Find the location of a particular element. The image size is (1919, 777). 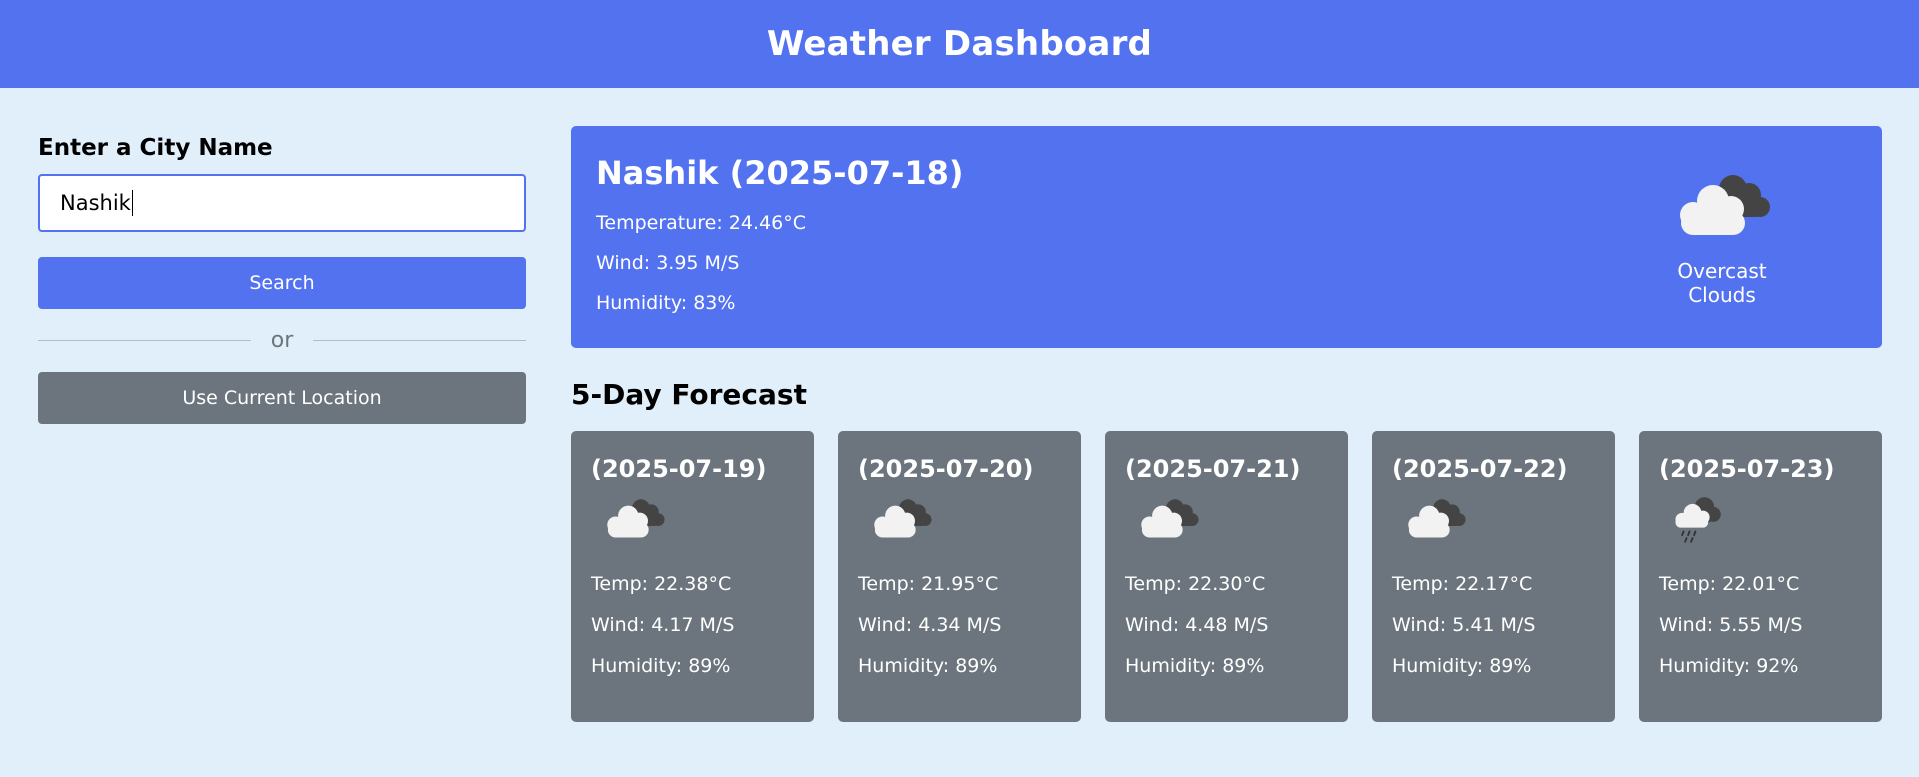

forecast-date: (2025-07-19) is located at coordinates (679, 469).